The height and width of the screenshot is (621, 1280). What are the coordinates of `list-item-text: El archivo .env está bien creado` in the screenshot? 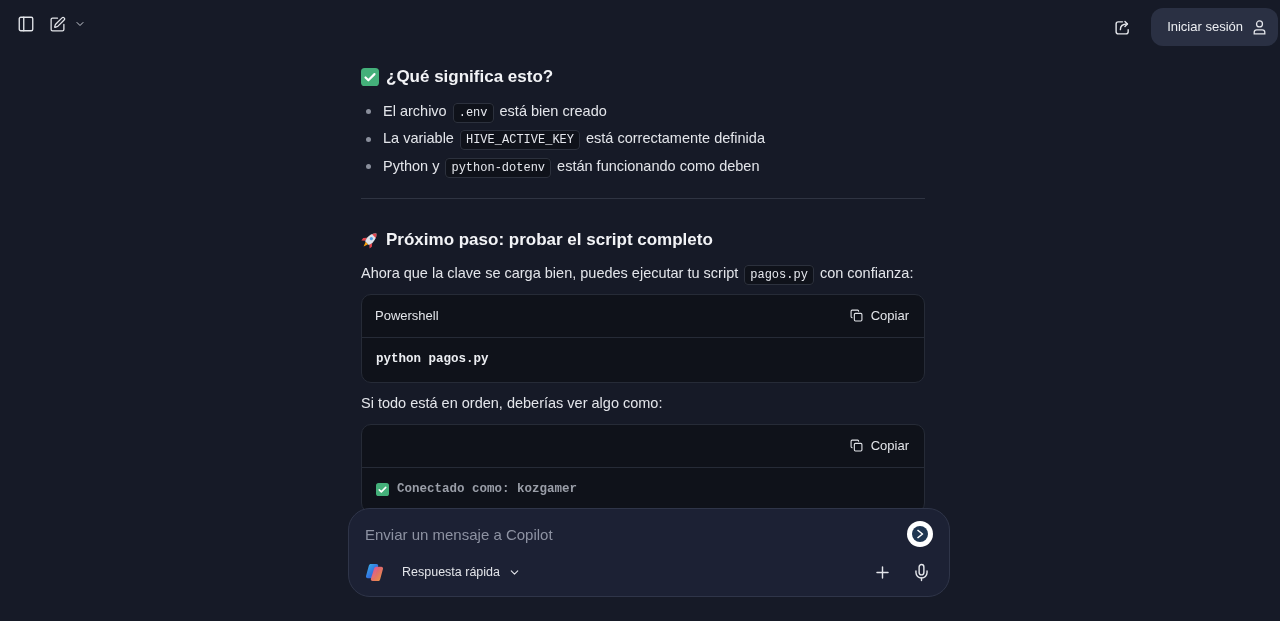 It's located at (495, 111).